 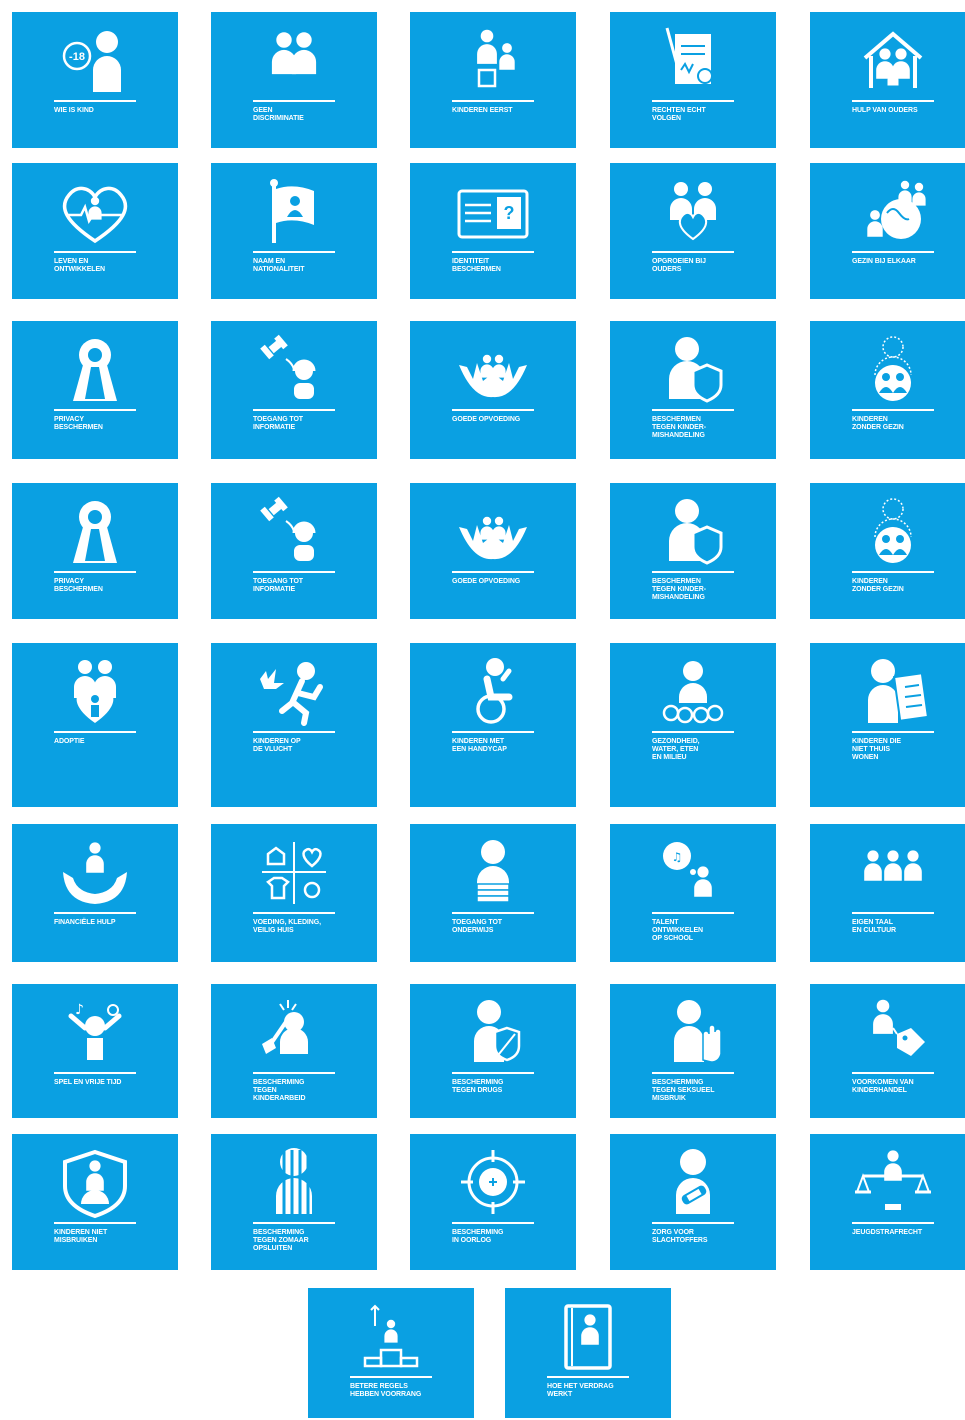 I want to click on keyhole-icon, so click(x=95, y=370).